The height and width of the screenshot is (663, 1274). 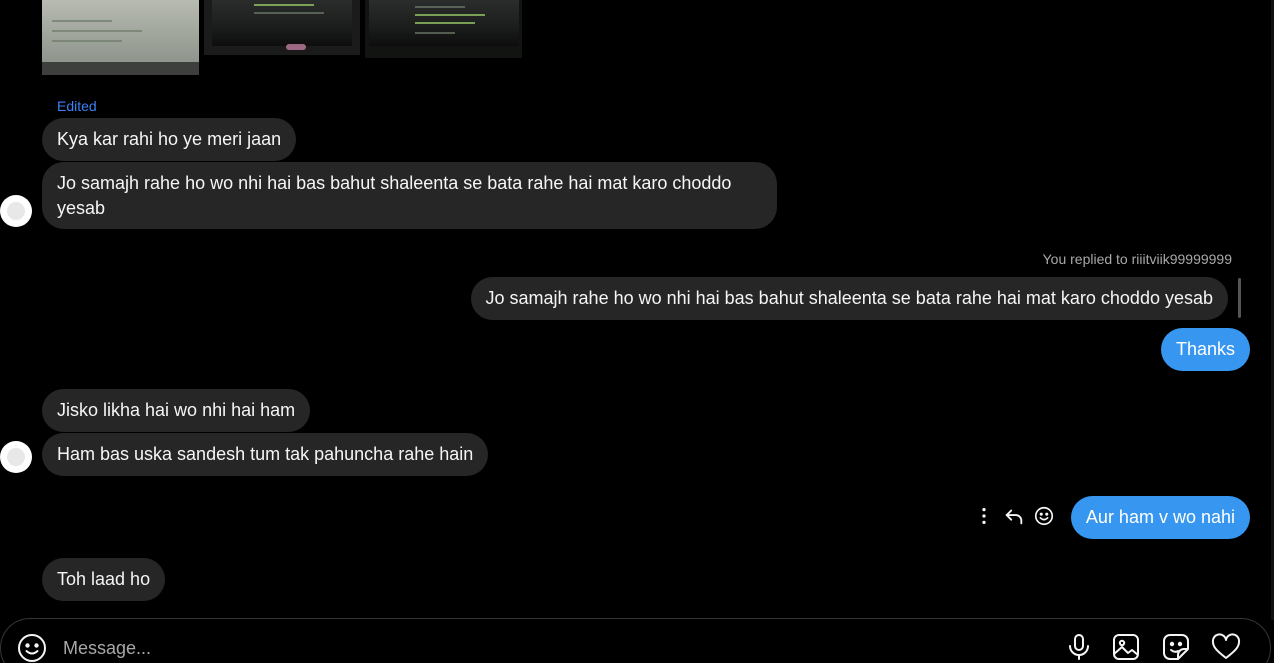 What do you see at coordinates (1226, 647) in the screenshot?
I see `heart-icon` at bounding box center [1226, 647].